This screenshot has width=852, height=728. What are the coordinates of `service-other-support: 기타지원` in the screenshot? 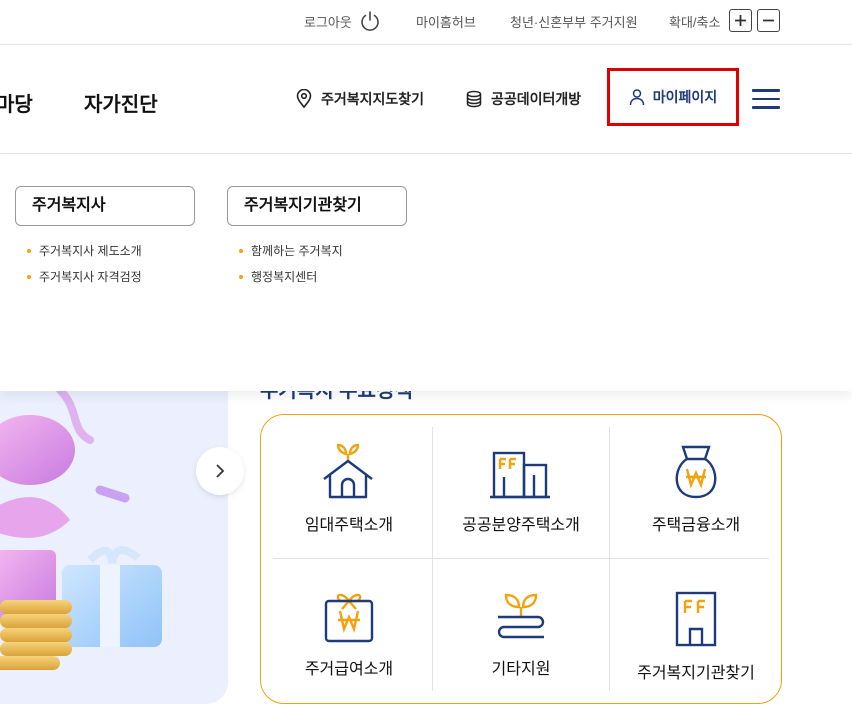 It's located at (521, 634).